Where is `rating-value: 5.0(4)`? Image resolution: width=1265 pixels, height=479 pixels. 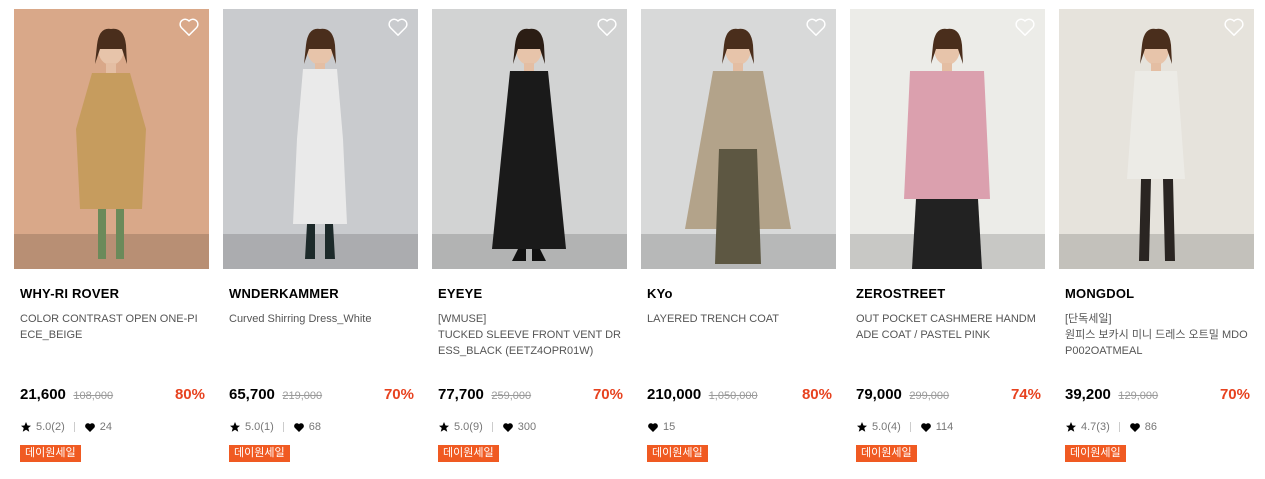
rating-value: 5.0(4) is located at coordinates (886, 427).